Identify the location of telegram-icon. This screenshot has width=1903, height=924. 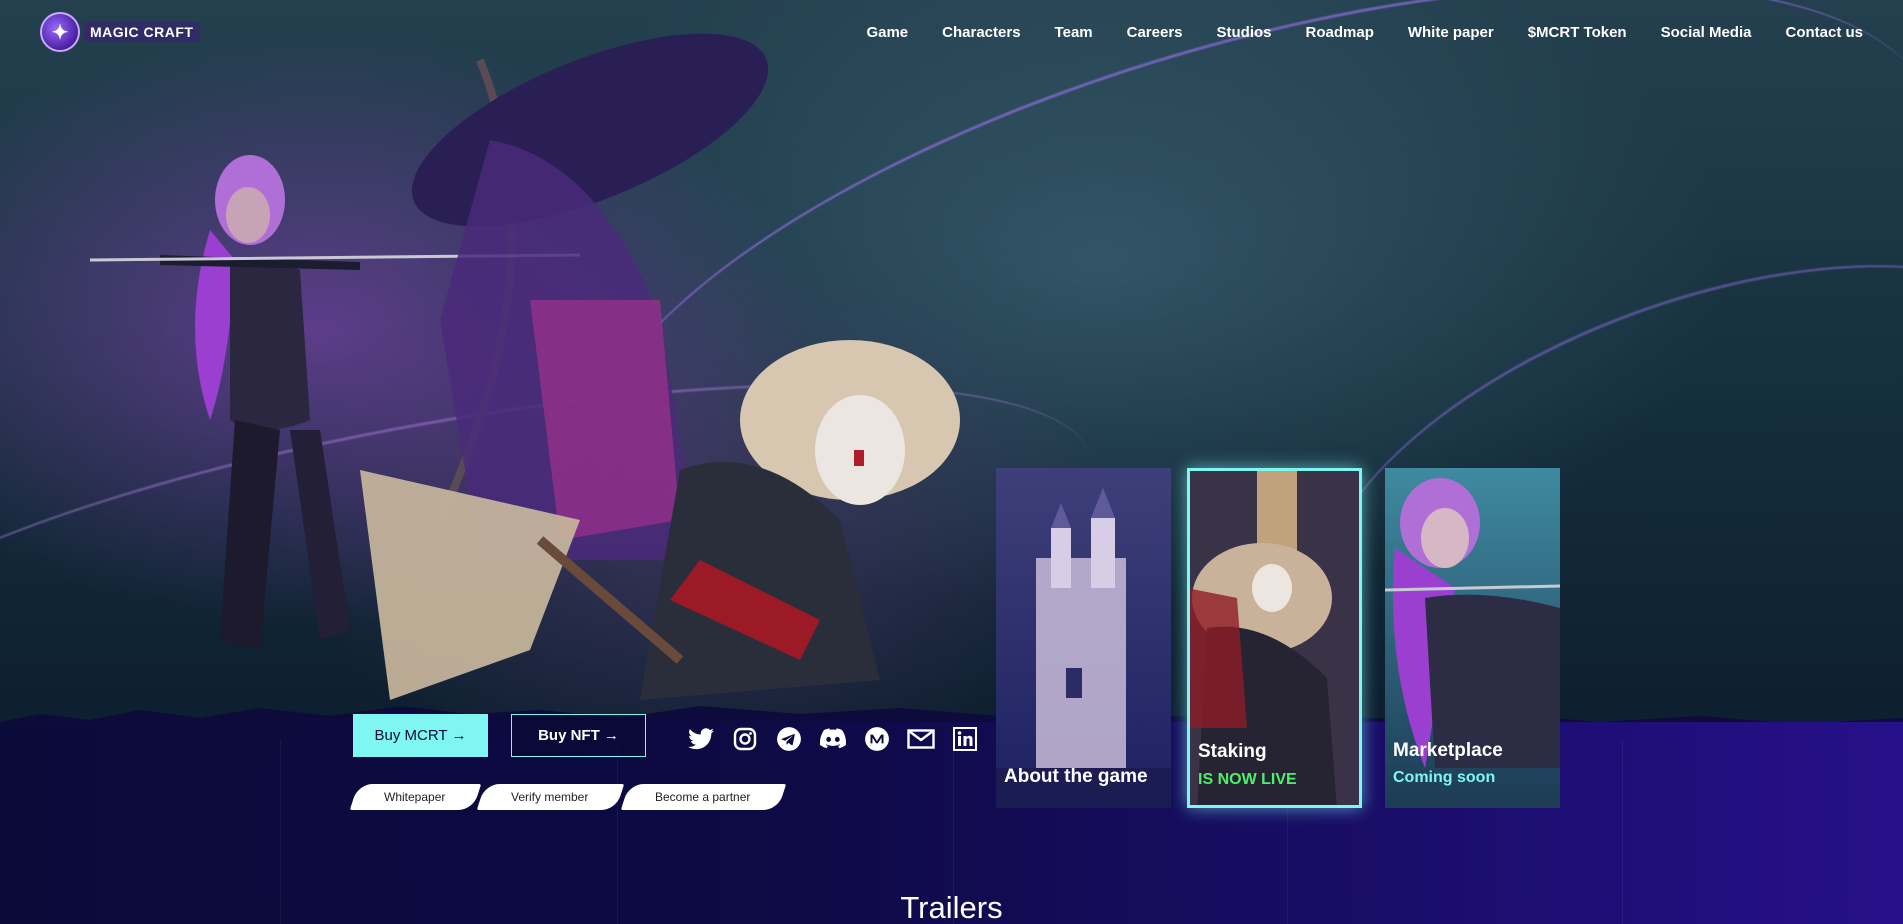
(788, 738).